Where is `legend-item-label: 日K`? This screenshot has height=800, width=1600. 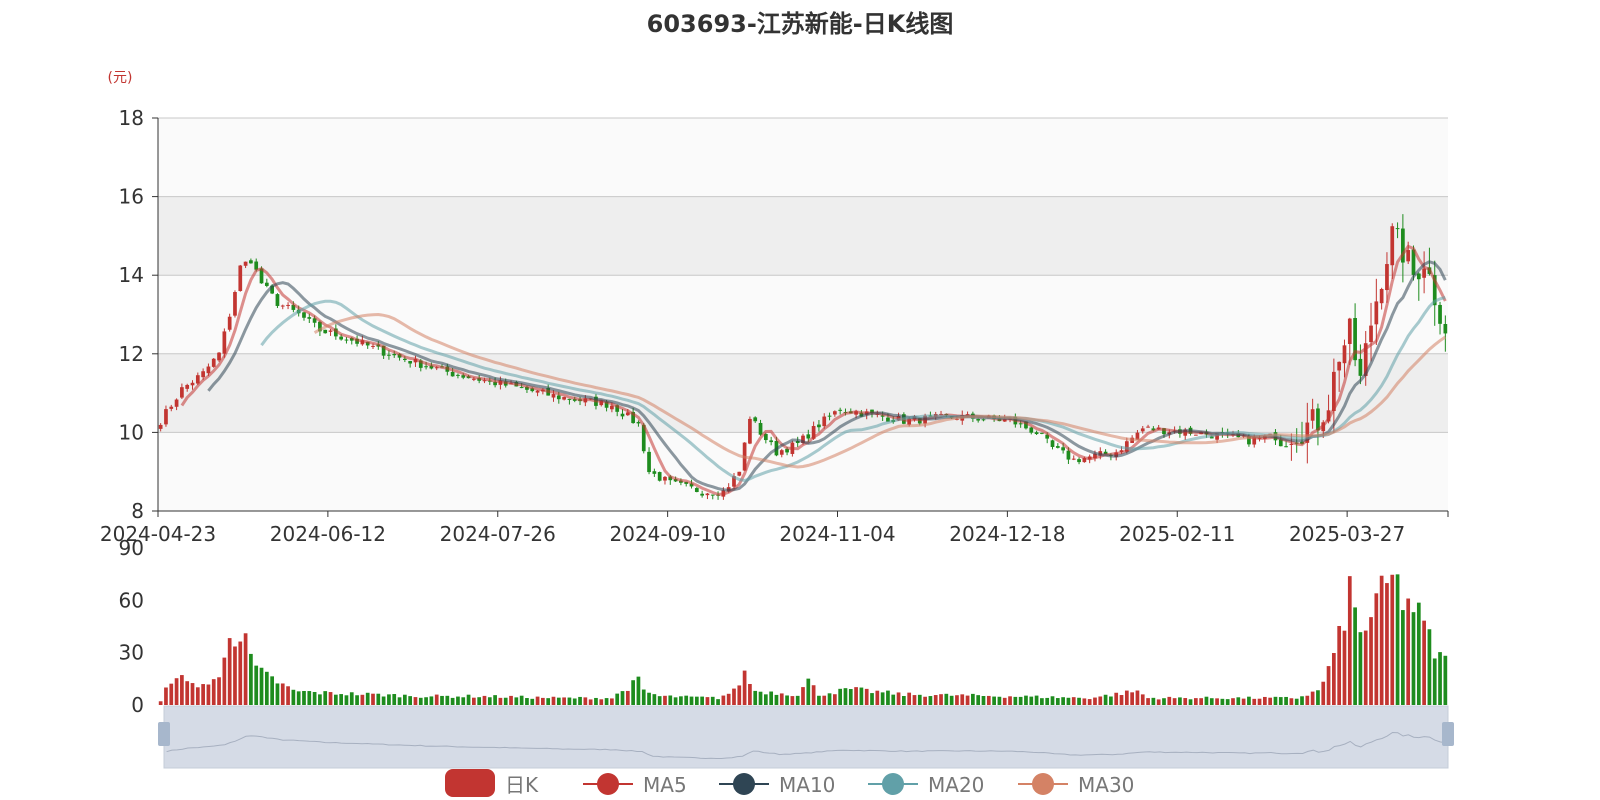 legend-item-label: 日K is located at coordinates (522, 785).